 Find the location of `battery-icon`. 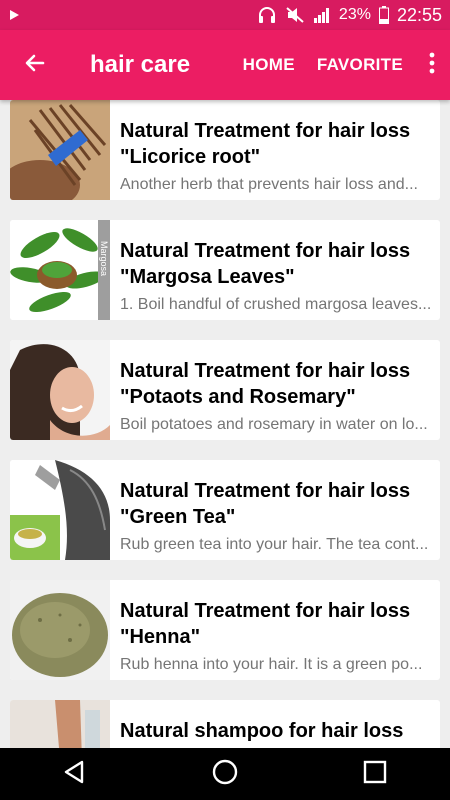

battery-icon is located at coordinates (383, 15).